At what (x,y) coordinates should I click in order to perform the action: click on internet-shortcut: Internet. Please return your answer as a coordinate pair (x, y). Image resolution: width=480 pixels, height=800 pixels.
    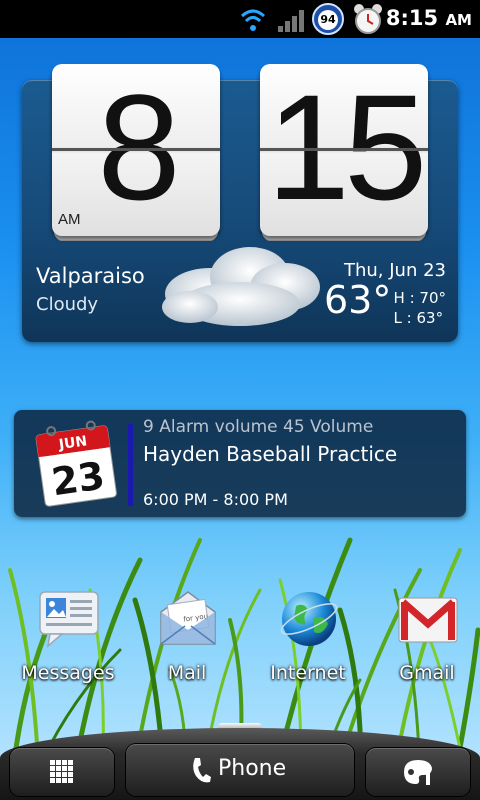
    Looking at the image, I should click on (308, 638).